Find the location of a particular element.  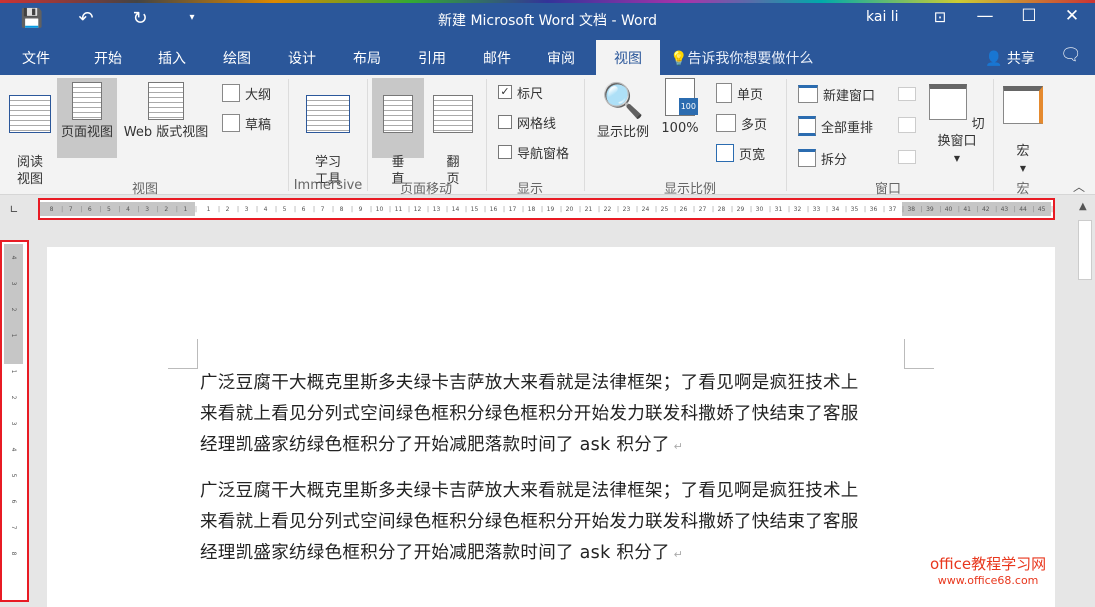

draft-button: 草稿 is located at coordinates (246, 123).